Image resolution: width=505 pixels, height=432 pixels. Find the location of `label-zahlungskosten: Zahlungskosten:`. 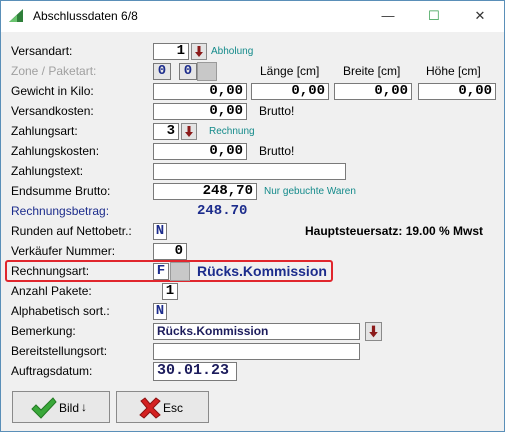

label-zahlungskosten: Zahlungskosten: is located at coordinates (55, 151).